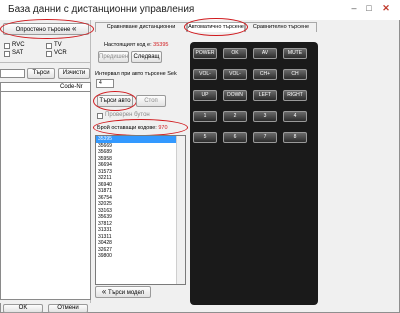  Describe the element at coordinates (235, 95) in the screenshot. I see `remote-key-down: DOWN` at that location.